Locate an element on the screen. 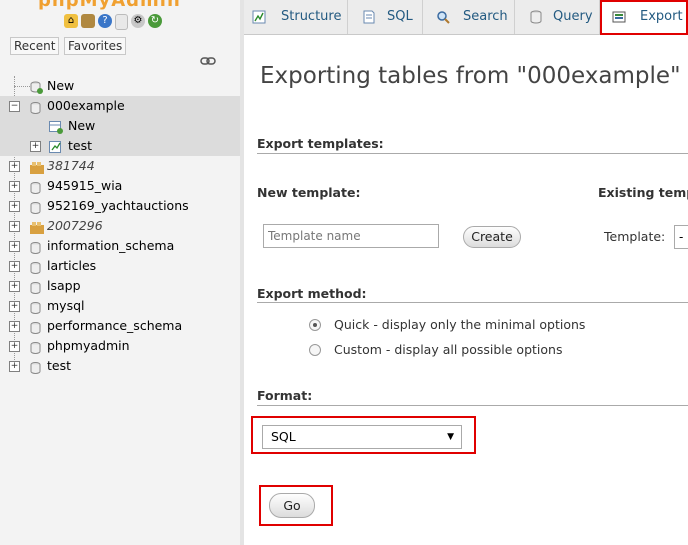 This screenshot has width=688, height=545. page-title: Exporting tables from "000example" d is located at coordinates (474, 76).